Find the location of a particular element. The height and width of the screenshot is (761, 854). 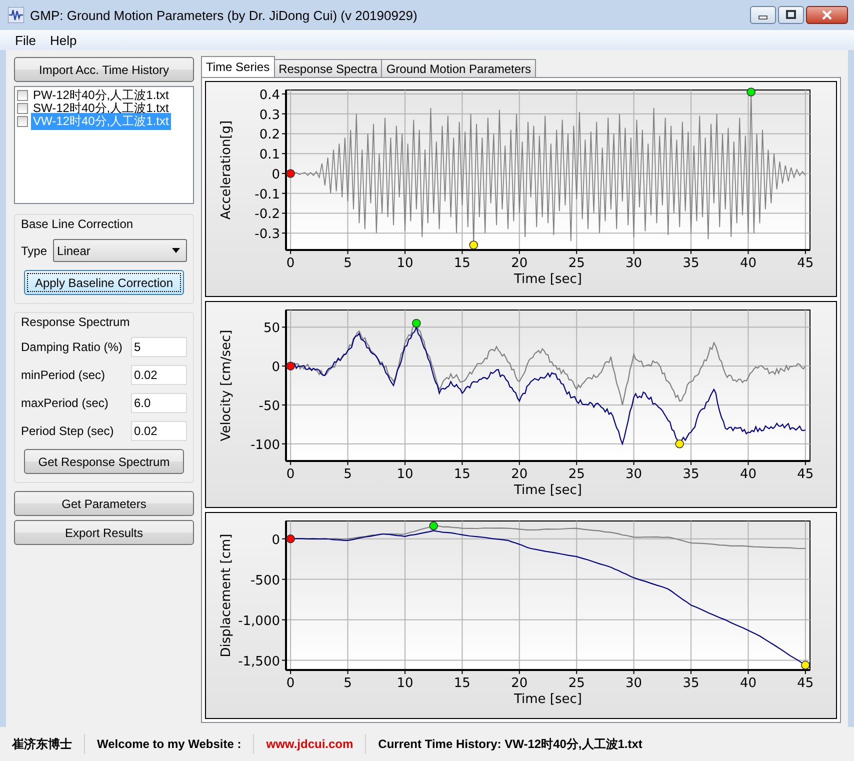

menu-item: File is located at coordinates (25, 40).